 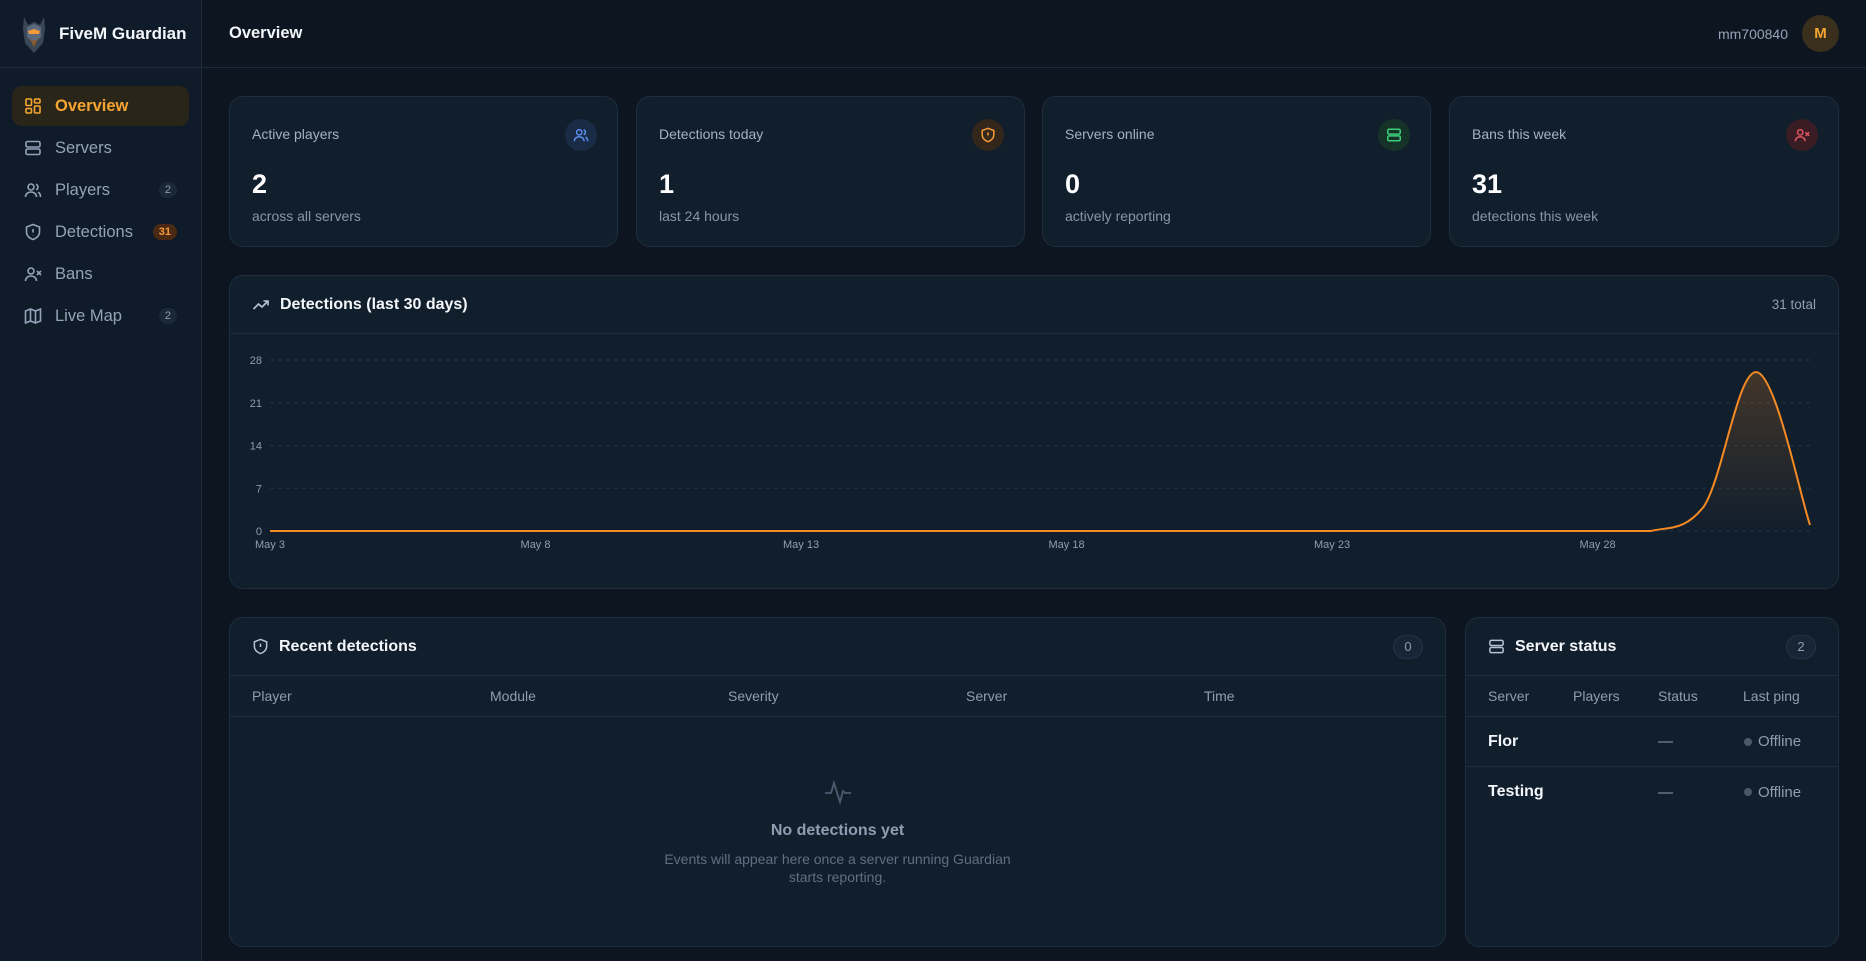 I want to click on avatar: M, so click(x=1820, y=33).